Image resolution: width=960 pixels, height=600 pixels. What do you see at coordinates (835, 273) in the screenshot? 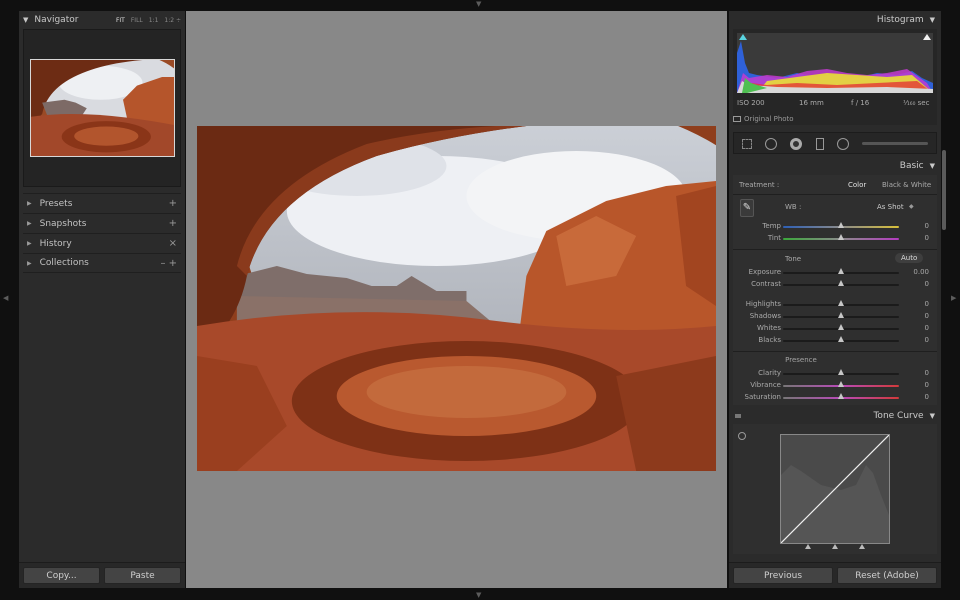
I see `exposure-slider: Exposure 0.00` at bounding box center [835, 273].